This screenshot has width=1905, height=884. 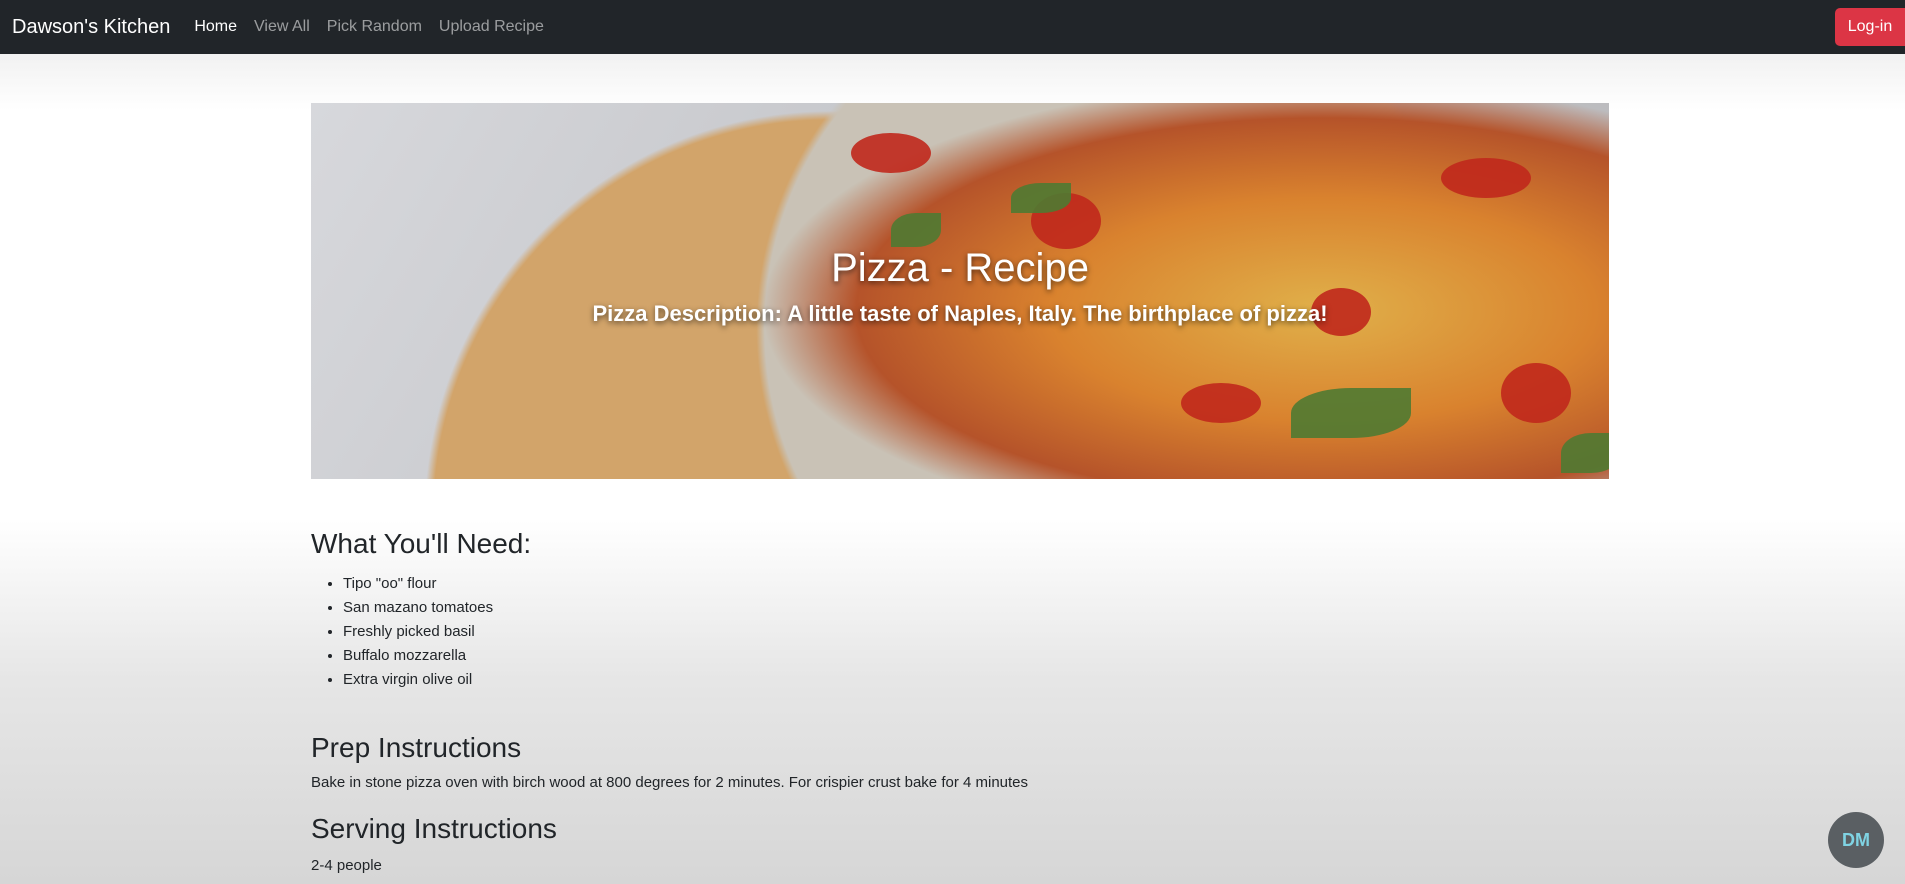 I want to click on floating-action-button: DM, so click(x=1856, y=840).